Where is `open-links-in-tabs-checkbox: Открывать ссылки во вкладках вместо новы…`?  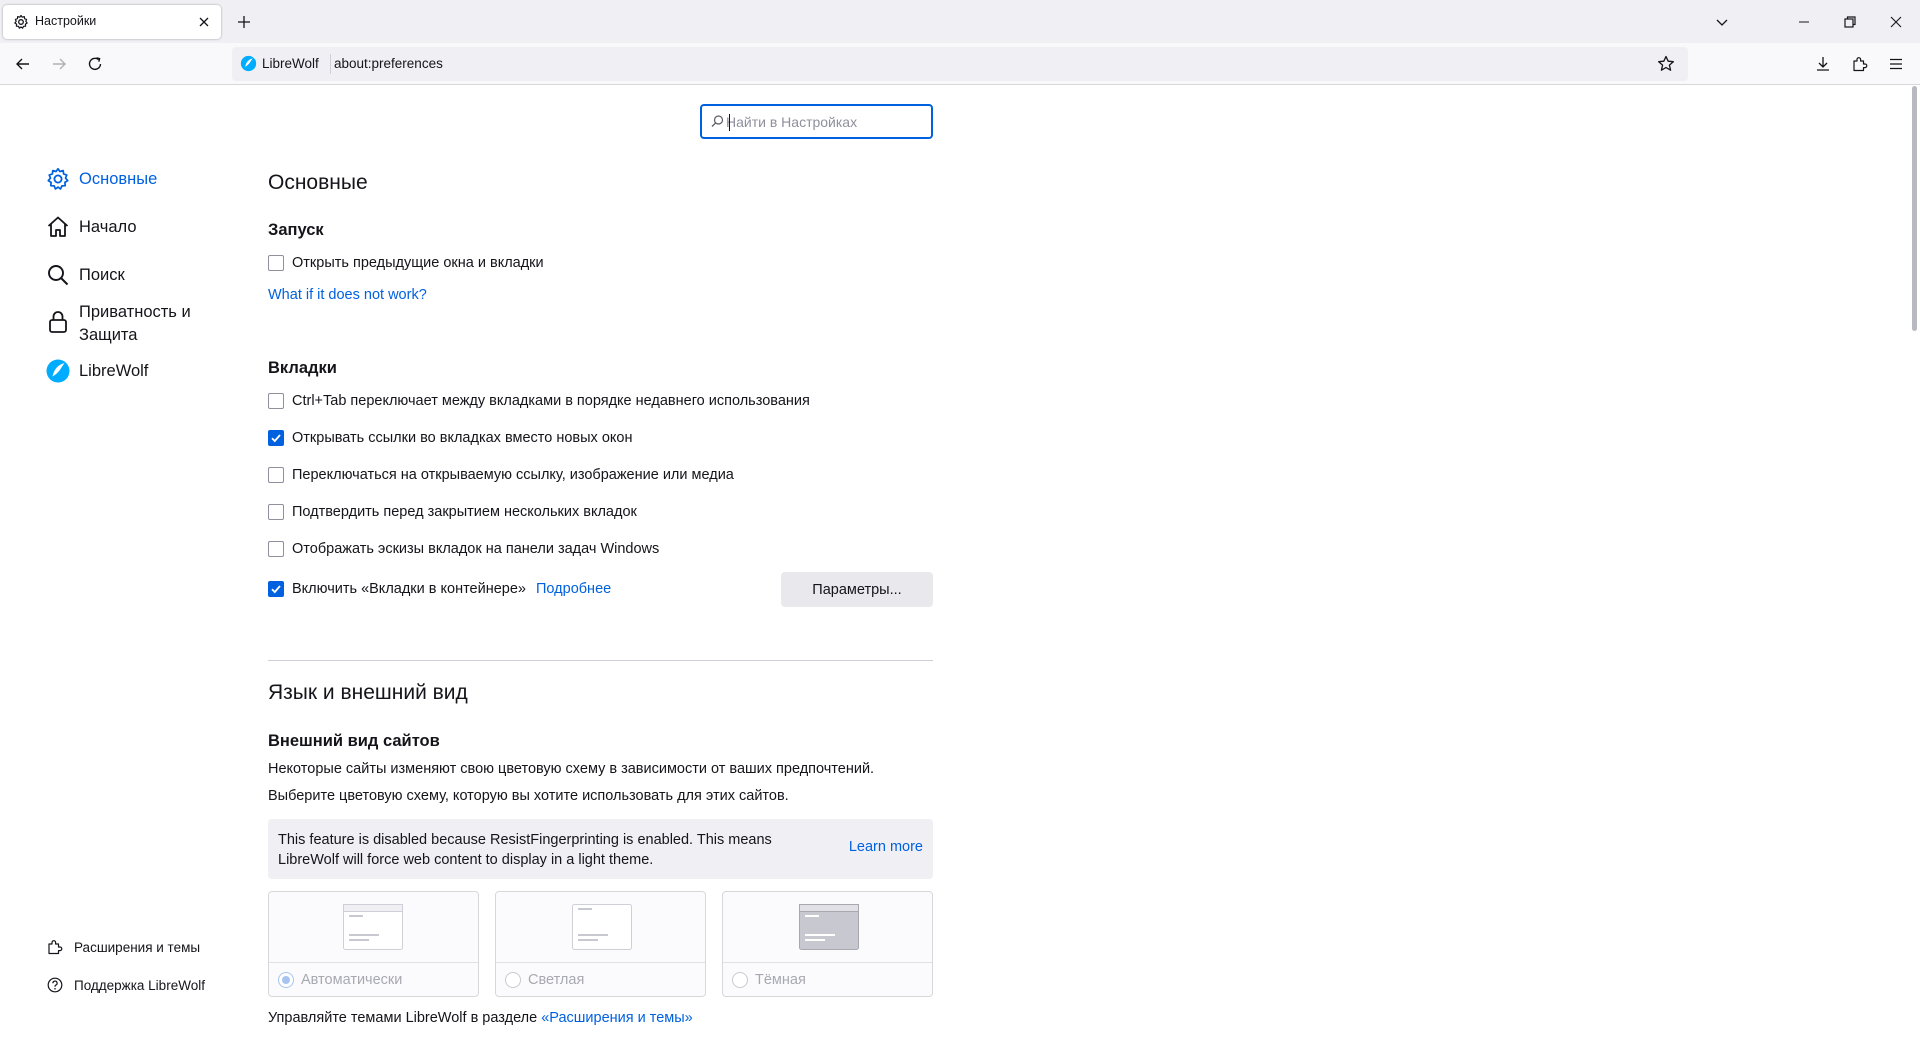
open-links-in-tabs-checkbox: Открывать ссылки во вкладках вместо новы… is located at coordinates (450, 438).